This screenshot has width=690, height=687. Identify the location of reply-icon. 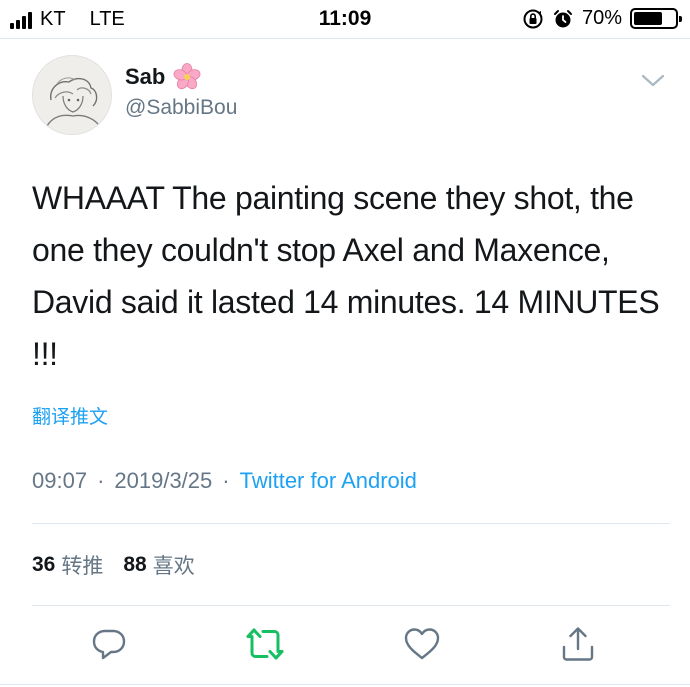
(109, 644).